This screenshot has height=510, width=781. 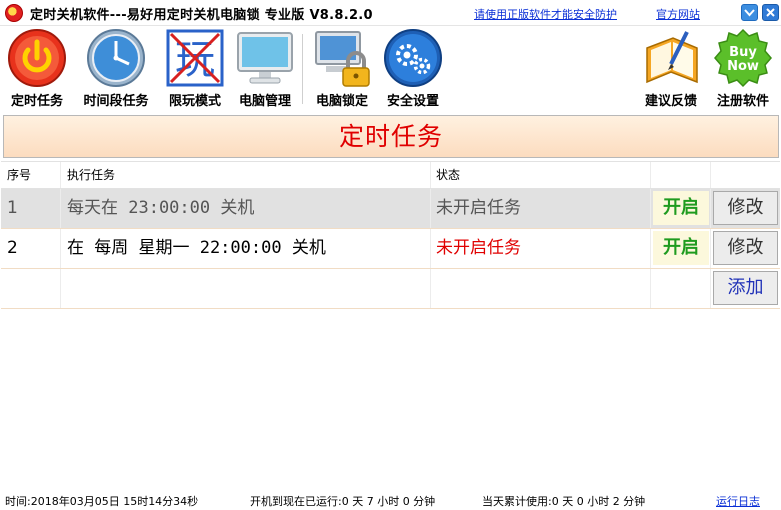 I want to click on section-title: 定时任务, so click(x=390, y=136).